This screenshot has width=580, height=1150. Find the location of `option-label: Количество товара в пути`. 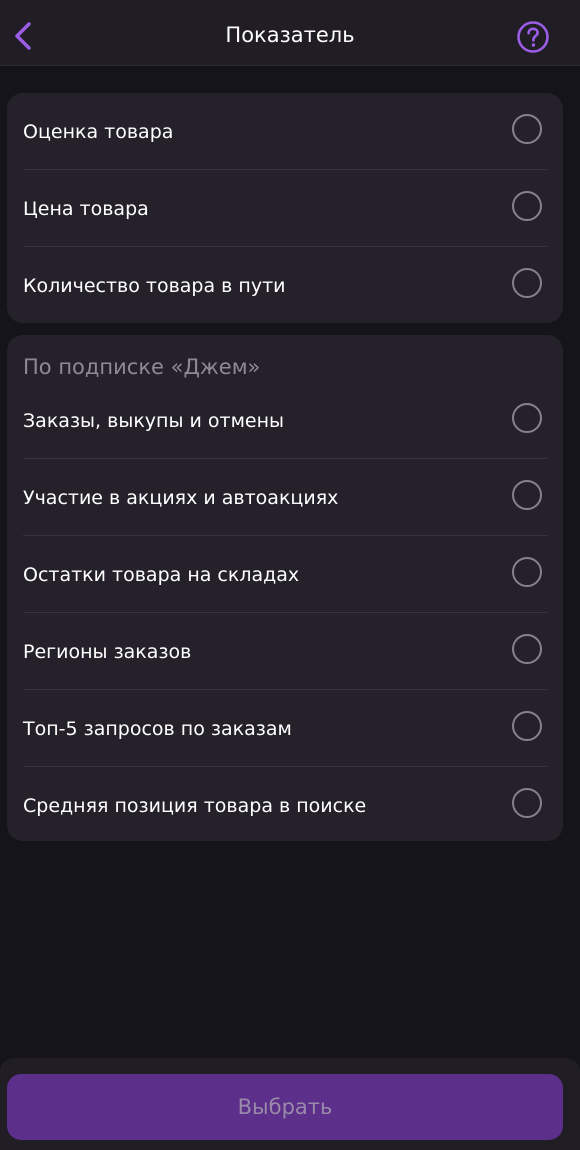

option-label: Количество товара в пути is located at coordinates (154, 286).